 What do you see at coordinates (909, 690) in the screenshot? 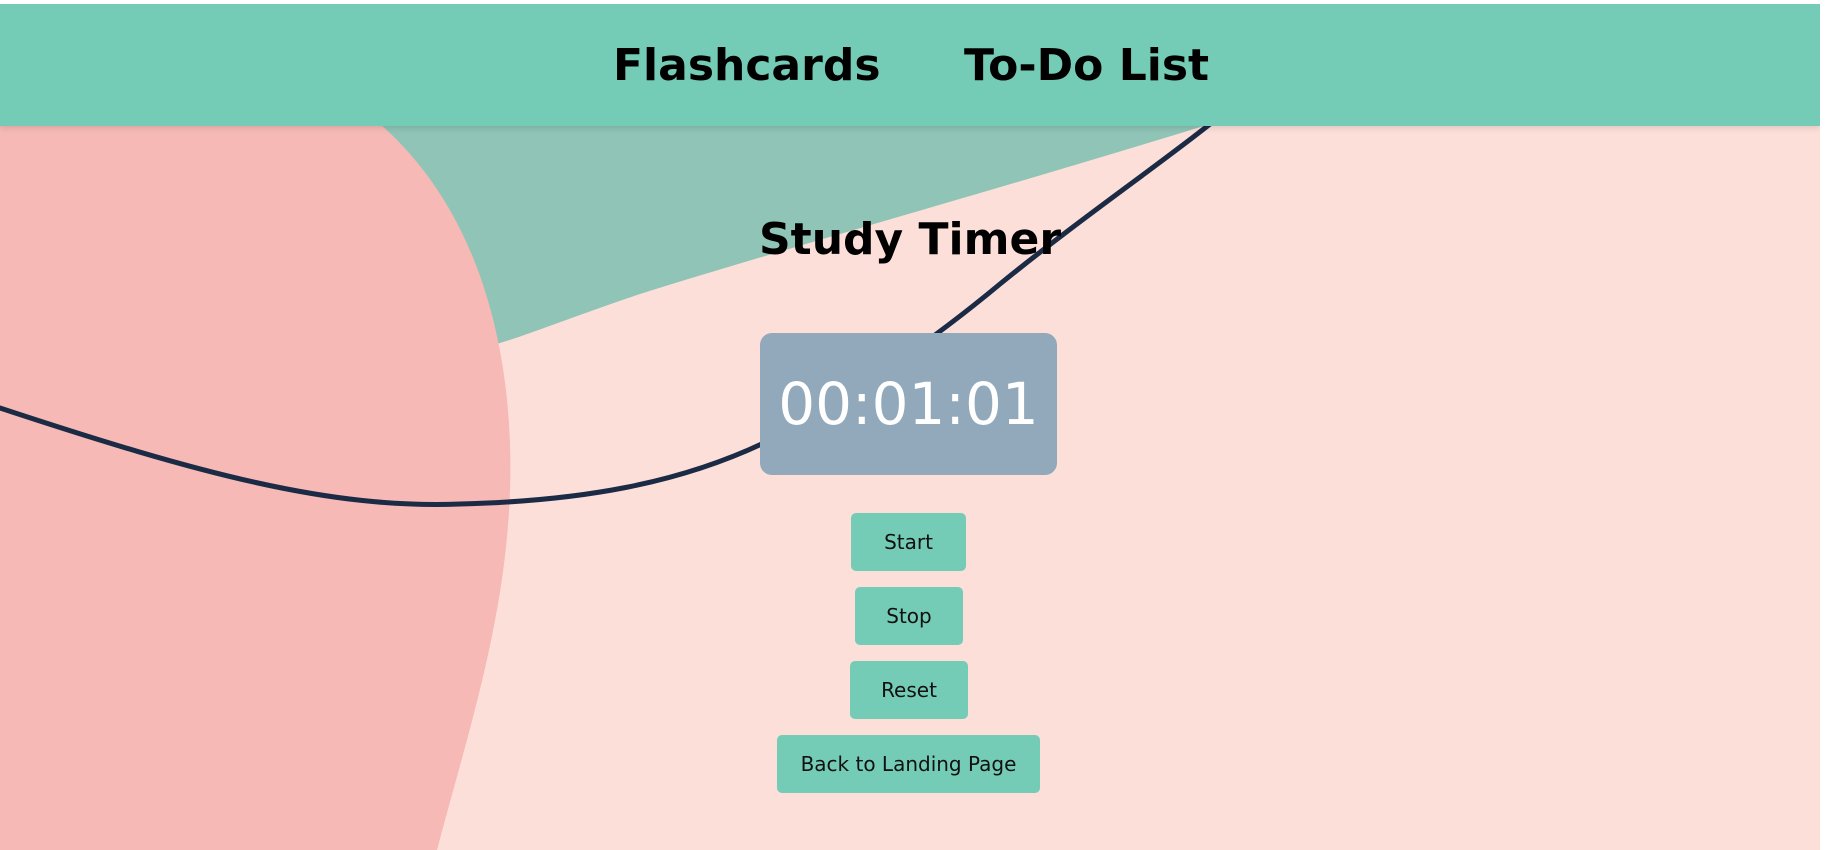
I see `reset-button: Reset` at bounding box center [909, 690].